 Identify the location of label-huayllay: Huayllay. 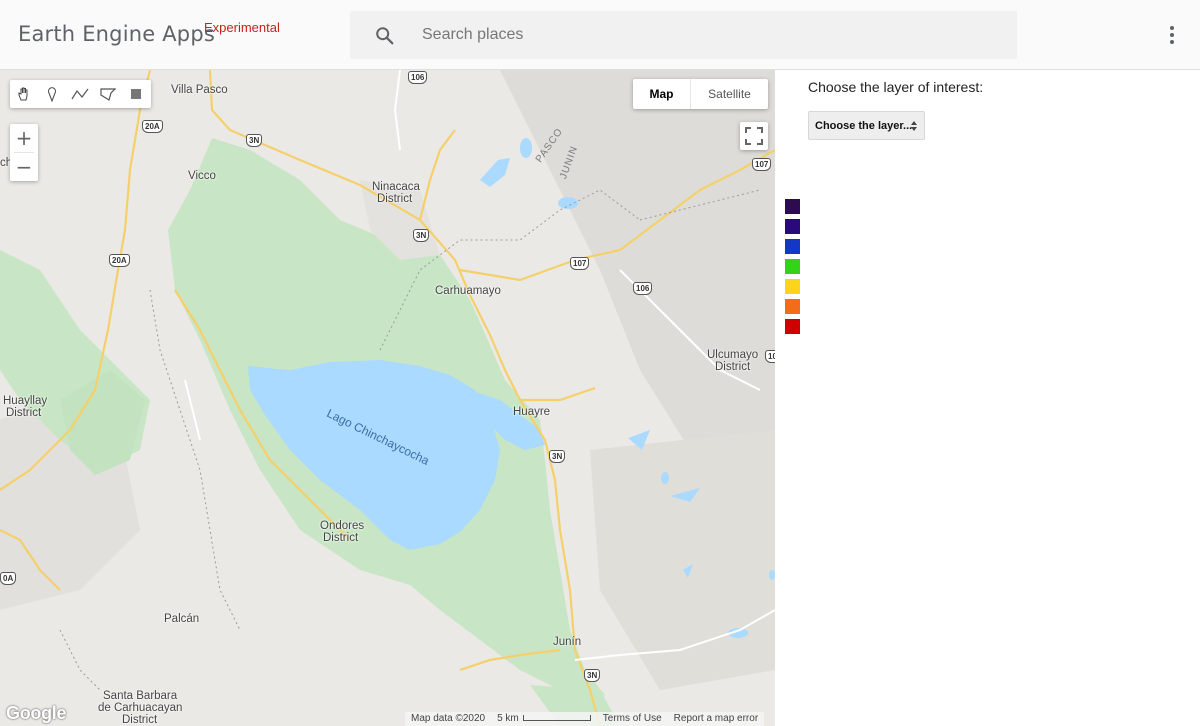
(25, 401).